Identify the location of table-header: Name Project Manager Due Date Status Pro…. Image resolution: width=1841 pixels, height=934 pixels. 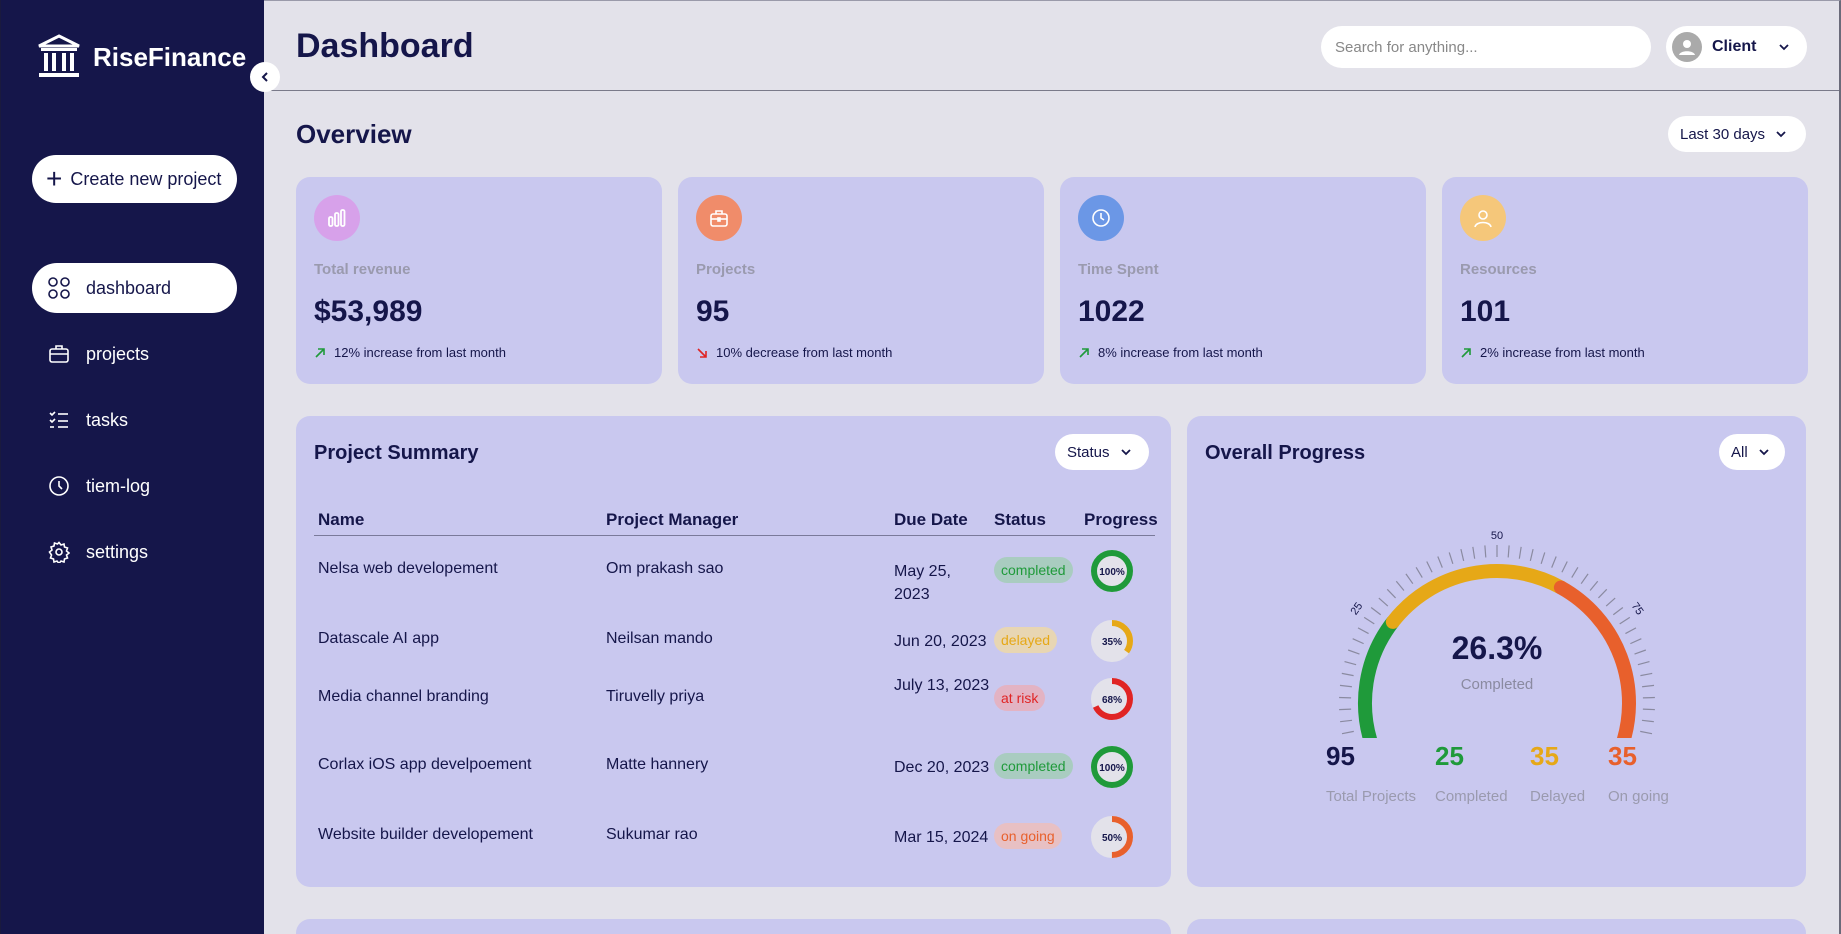
(736, 520).